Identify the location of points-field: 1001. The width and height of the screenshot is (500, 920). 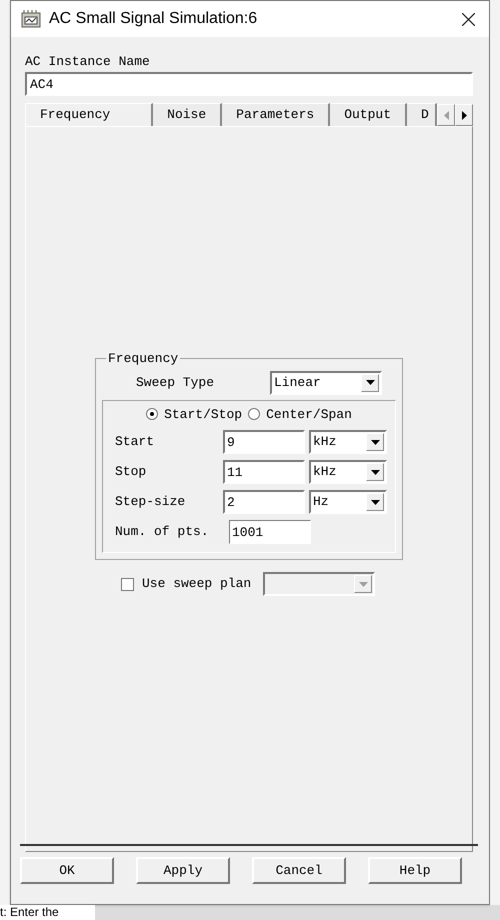
(270, 532).